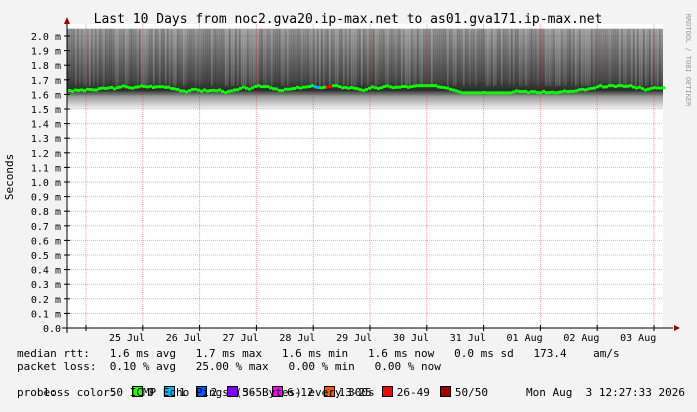 Image resolution: width=697 pixels, height=412 pixels. Describe the element at coordinates (46, 110) in the screenshot. I see `y-tick-label: 1.5 m` at that location.